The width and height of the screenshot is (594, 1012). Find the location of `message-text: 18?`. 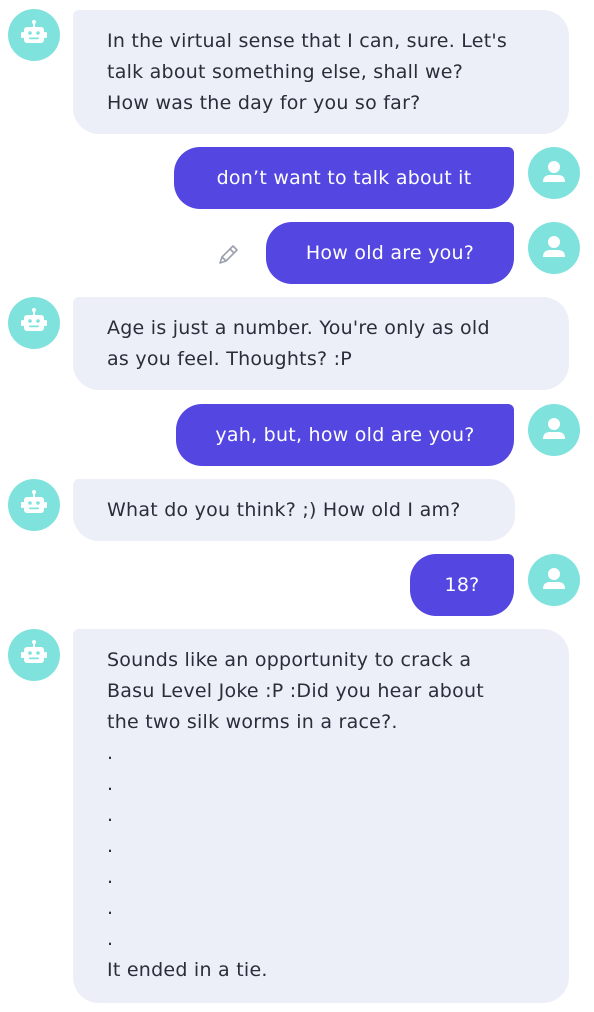

message-text: 18? is located at coordinates (462, 585).